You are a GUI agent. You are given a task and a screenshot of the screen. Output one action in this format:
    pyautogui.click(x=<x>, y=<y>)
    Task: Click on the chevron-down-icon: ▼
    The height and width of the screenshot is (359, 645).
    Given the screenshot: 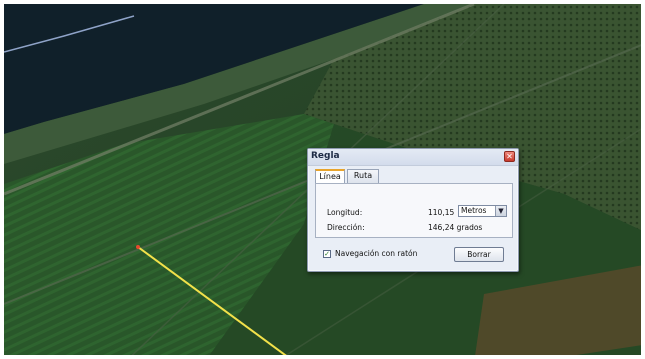 What is the action you would take?
    pyautogui.click(x=500, y=211)
    